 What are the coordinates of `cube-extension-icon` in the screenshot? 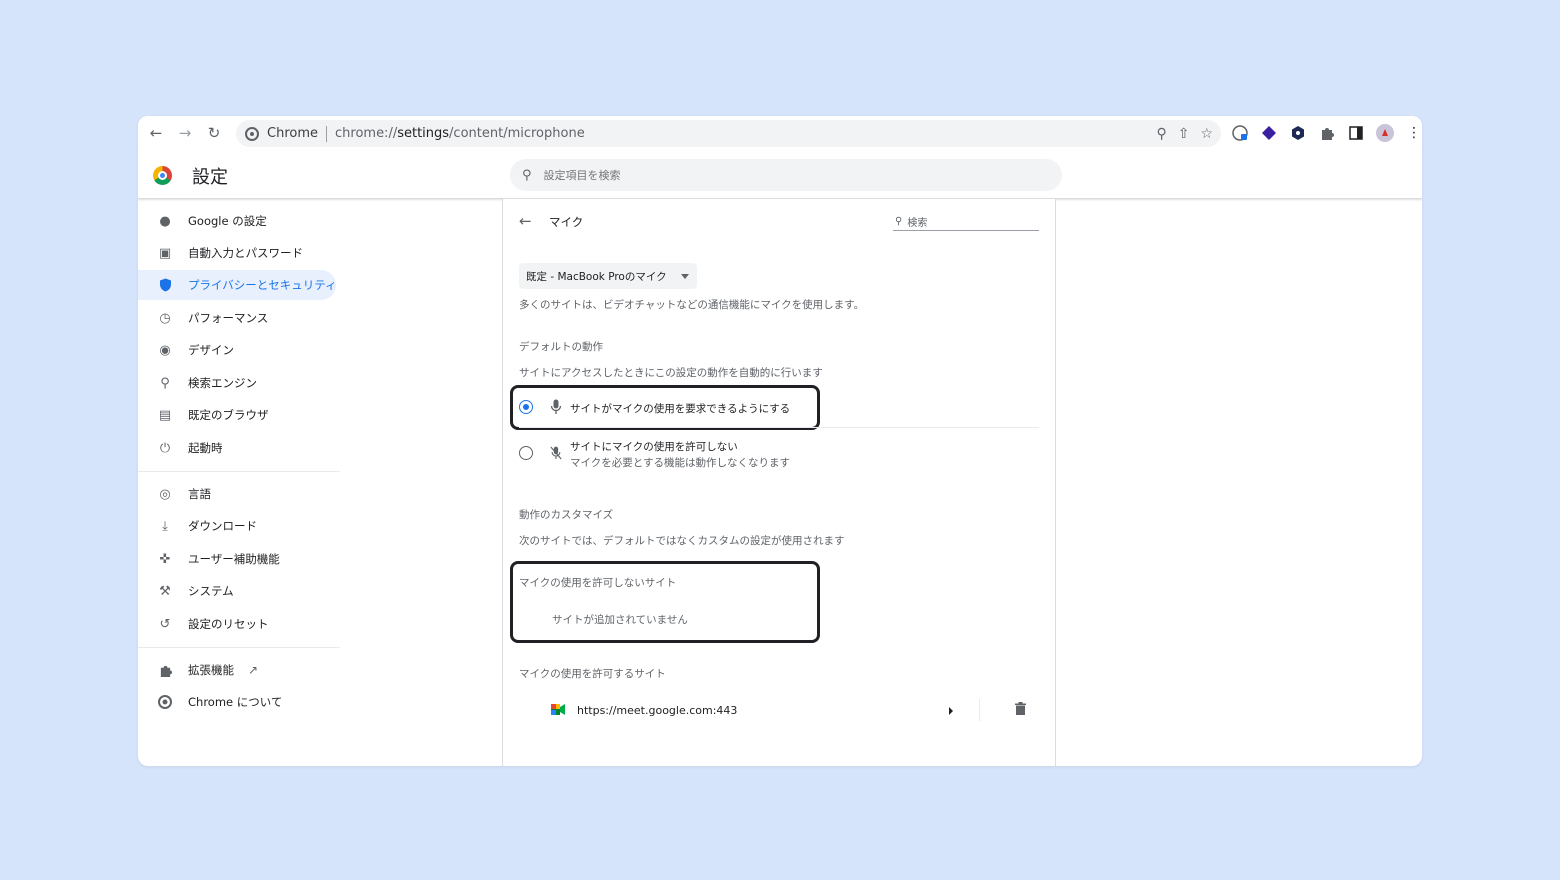 It's located at (1269, 133).